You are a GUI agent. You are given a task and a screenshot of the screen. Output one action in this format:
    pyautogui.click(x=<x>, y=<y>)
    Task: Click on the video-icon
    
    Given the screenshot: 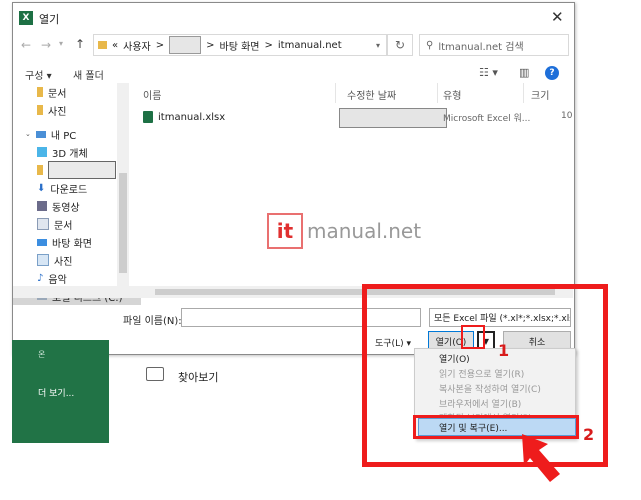 What is the action you would take?
    pyautogui.click(x=42, y=206)
    